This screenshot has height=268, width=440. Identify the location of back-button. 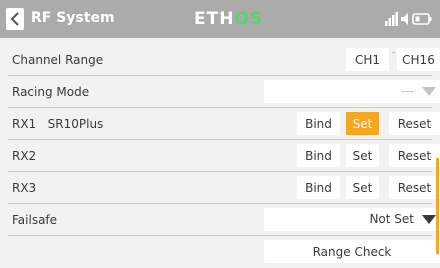
(15, 19).